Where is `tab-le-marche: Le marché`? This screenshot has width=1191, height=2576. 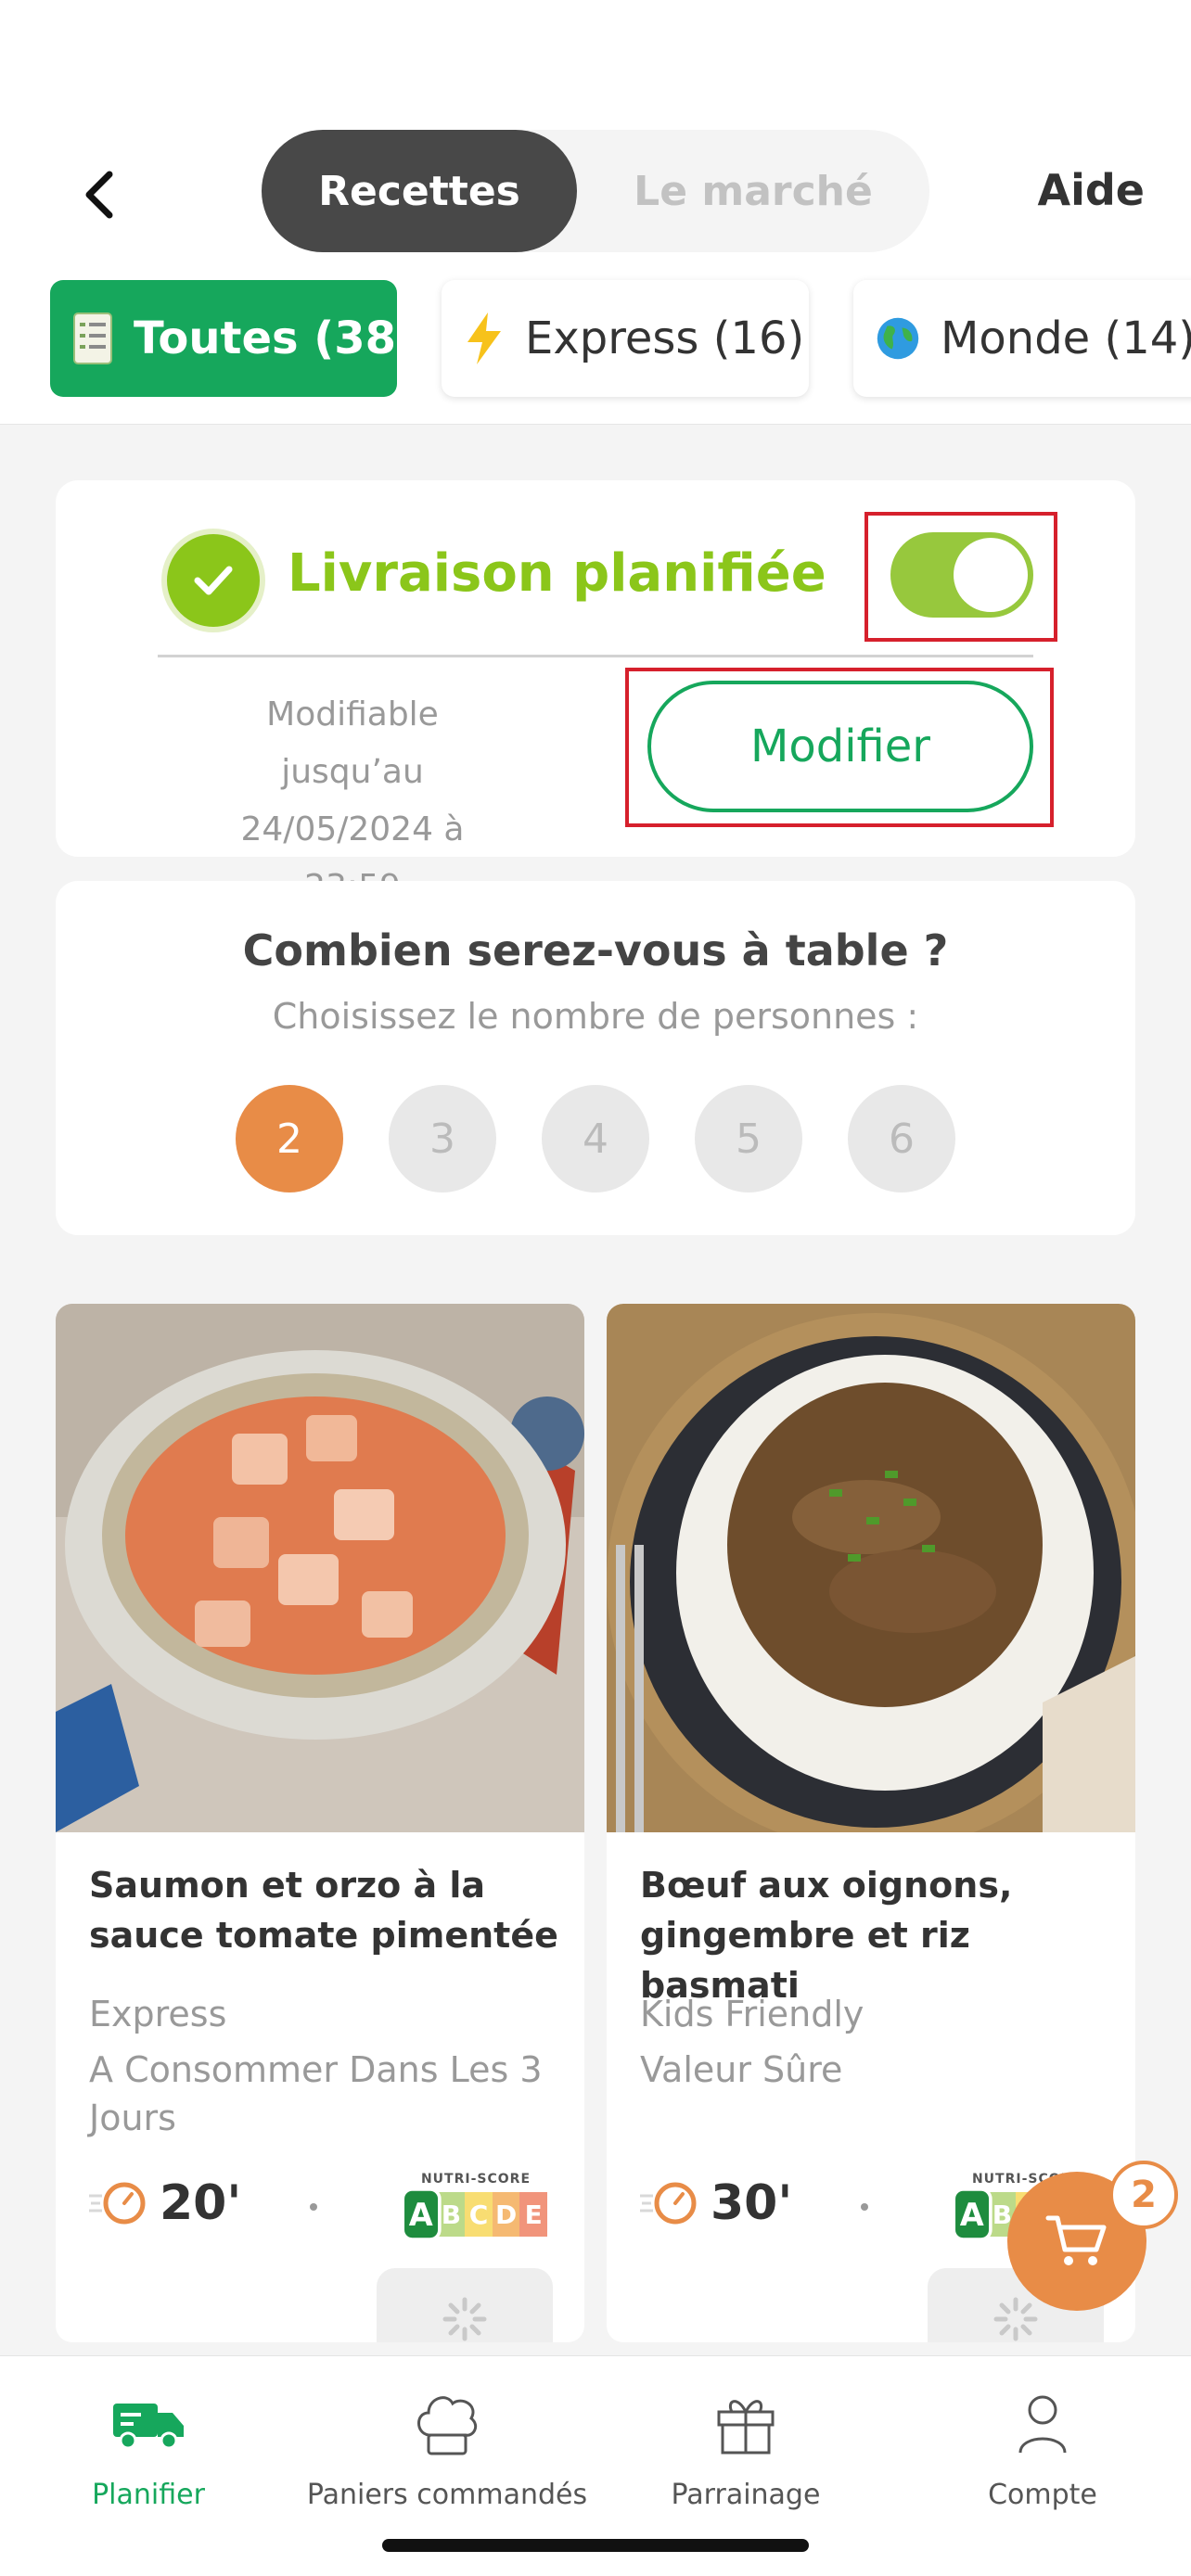 tab-le-marche: Le marché is located at coordinates (753, 191).